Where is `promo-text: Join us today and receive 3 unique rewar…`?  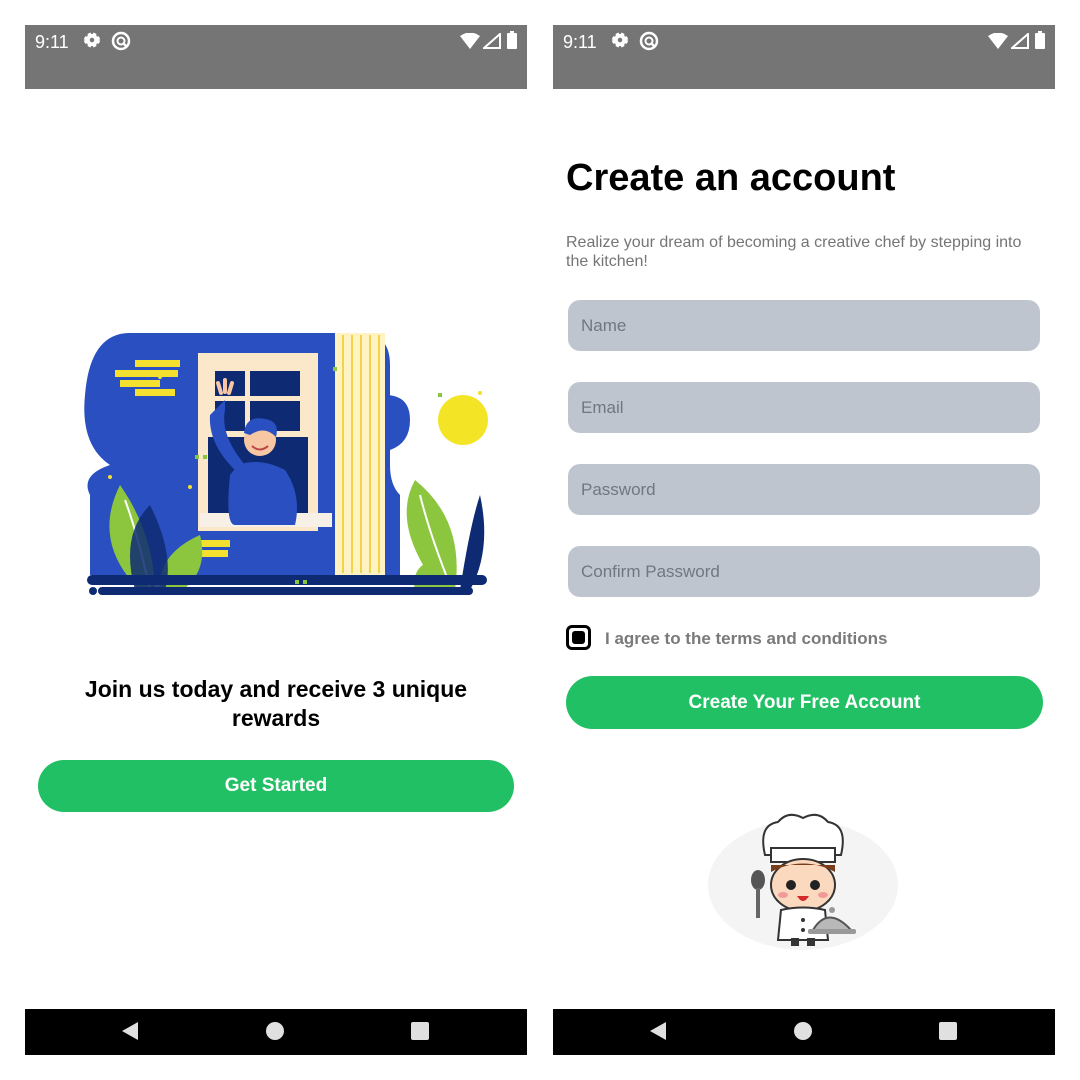 promo-text: Join us today and receive 3 unique rewar… is located at coordinates (276, 703).